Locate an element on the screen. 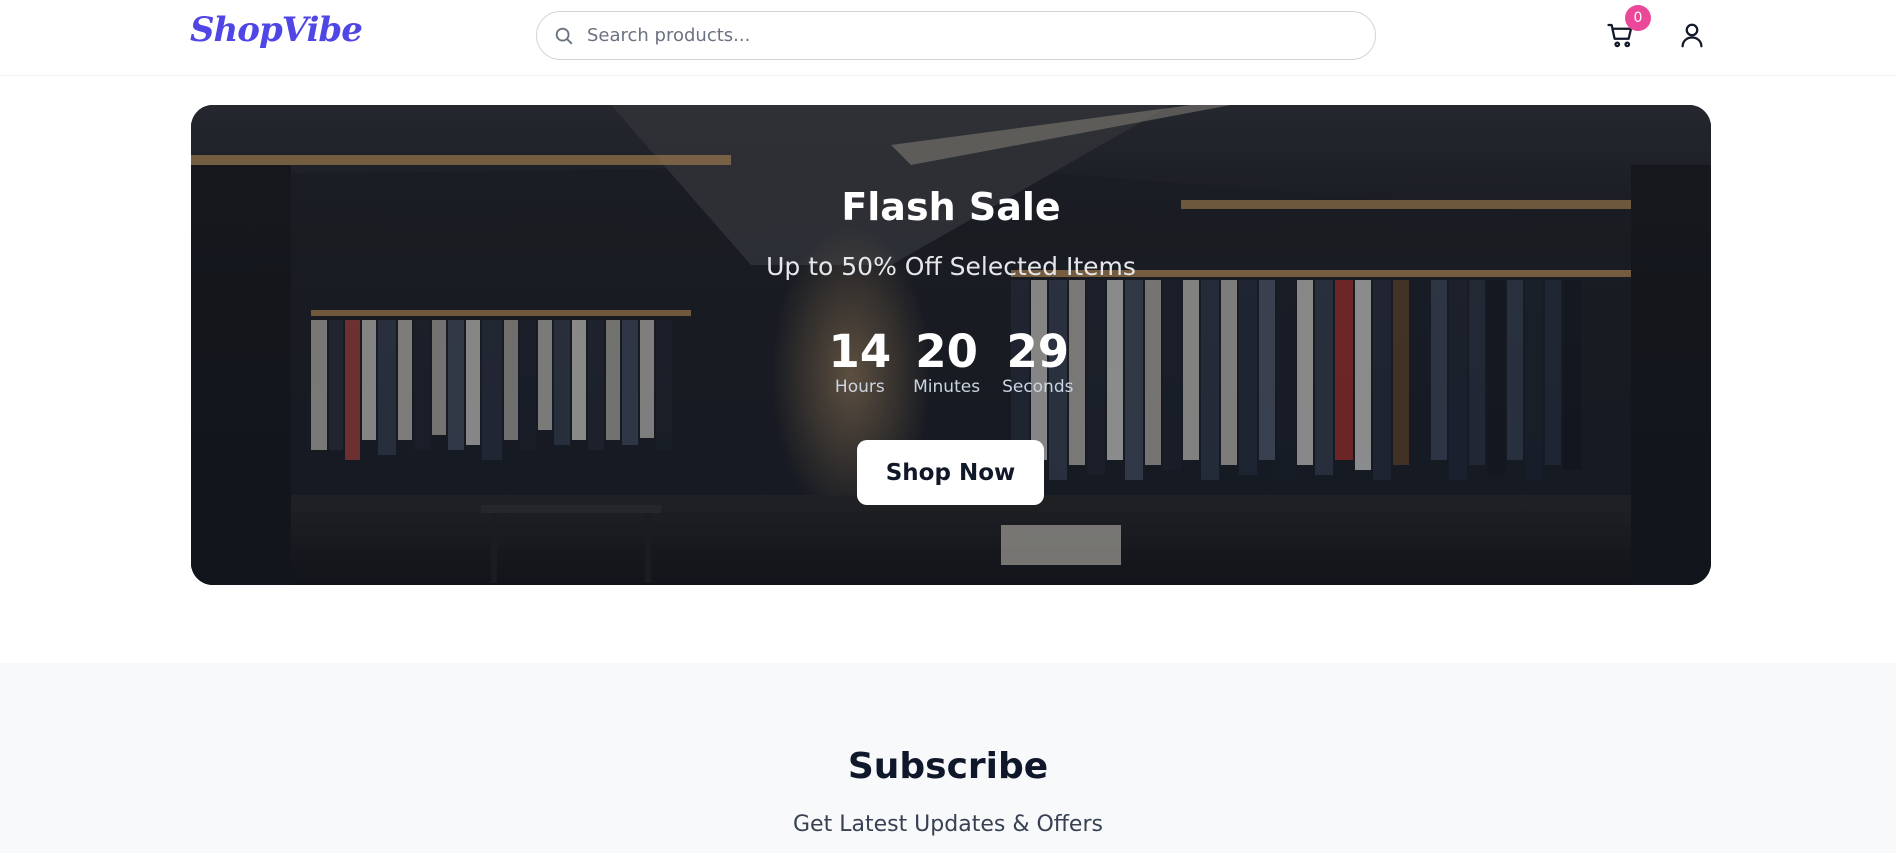 This screenshot has height=853, width=1896. subscribe-title: Subscribe is located at coordinates (948, 766).